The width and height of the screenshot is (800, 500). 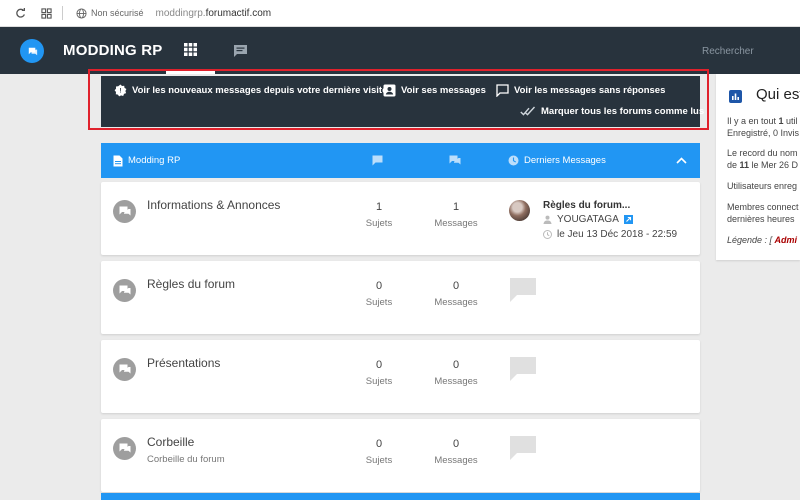 I want to click on account-box-icon, so click(x=389, y=90).